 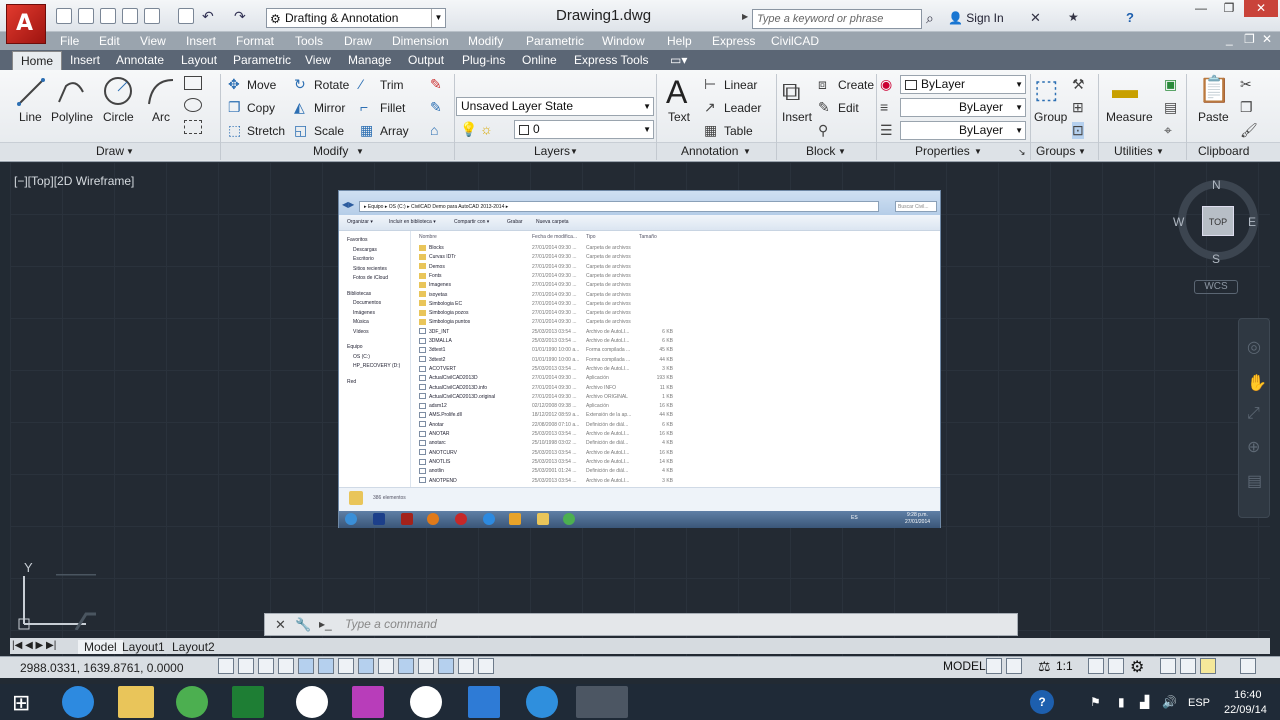 I want to click on group-edit-icon: ⊞, so click(x=1078, y=107).